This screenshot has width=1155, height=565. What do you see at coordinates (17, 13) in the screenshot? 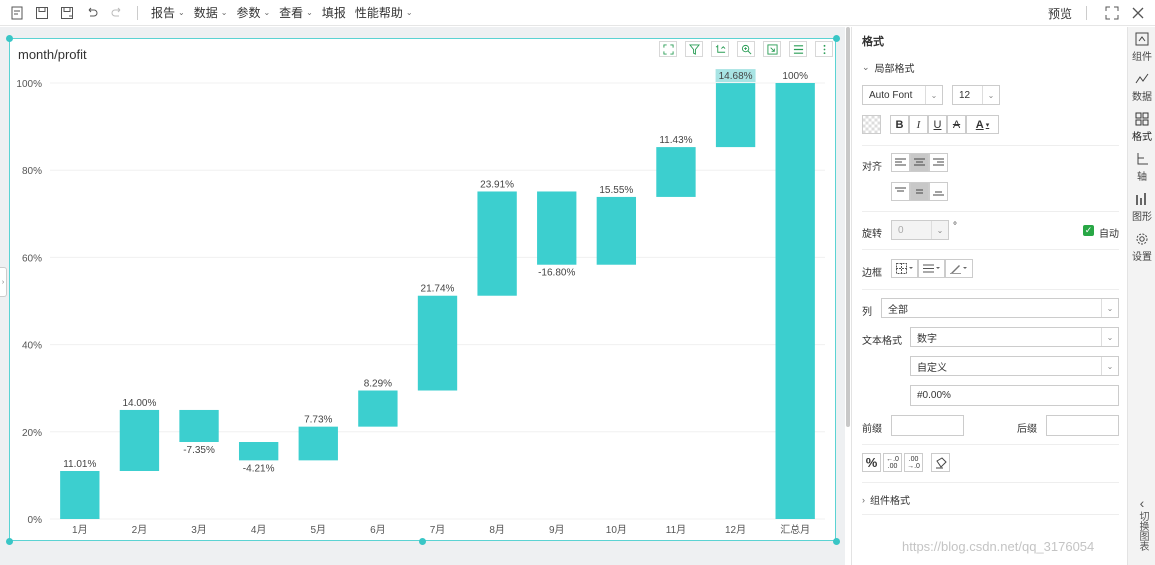
I see `new-report-icon` at bounding box center [17, 13].